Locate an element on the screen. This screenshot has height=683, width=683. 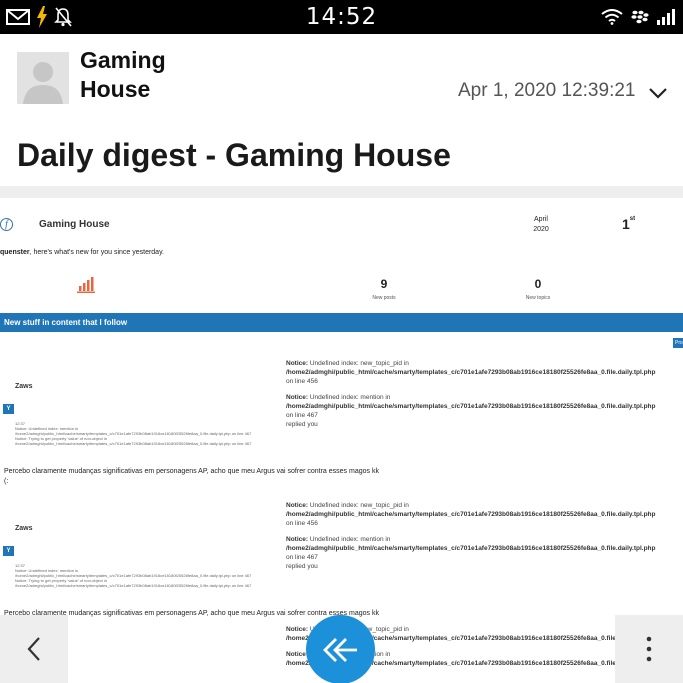
reply-all-button is located at coordinates (340, 649).